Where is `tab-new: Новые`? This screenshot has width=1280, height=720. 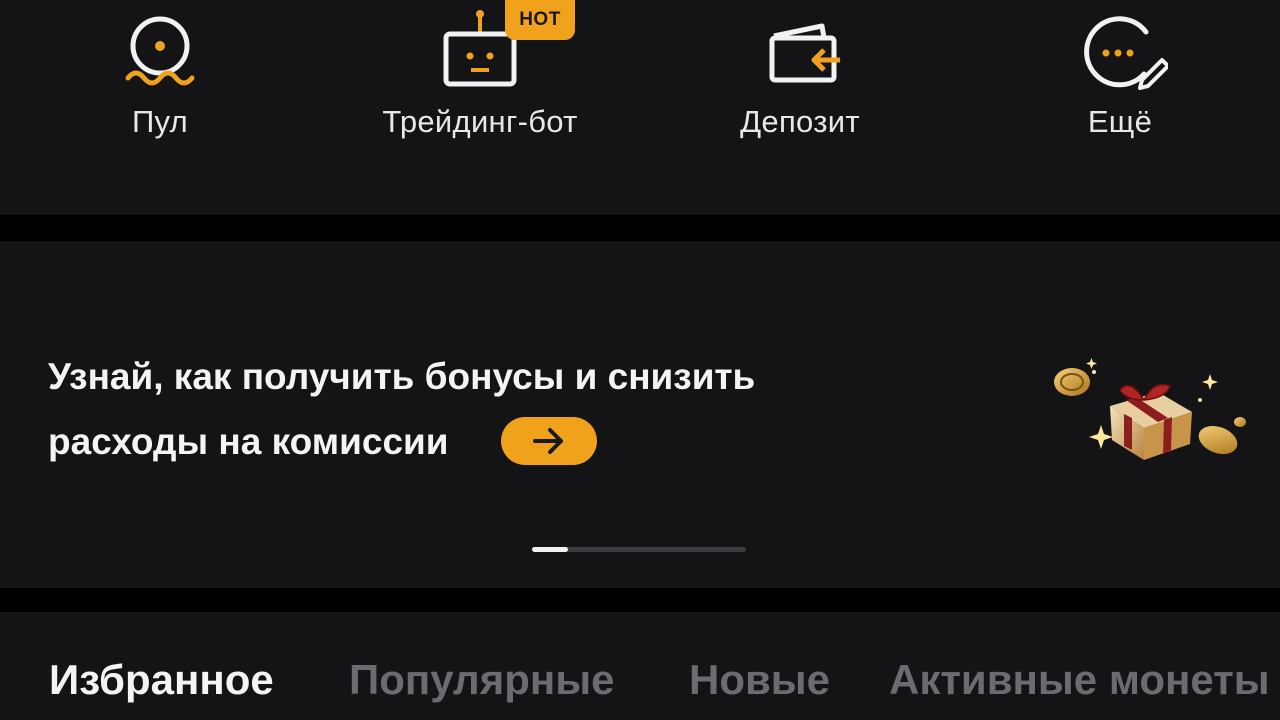
tab-new: Новые is located at coordinates (759, 680).